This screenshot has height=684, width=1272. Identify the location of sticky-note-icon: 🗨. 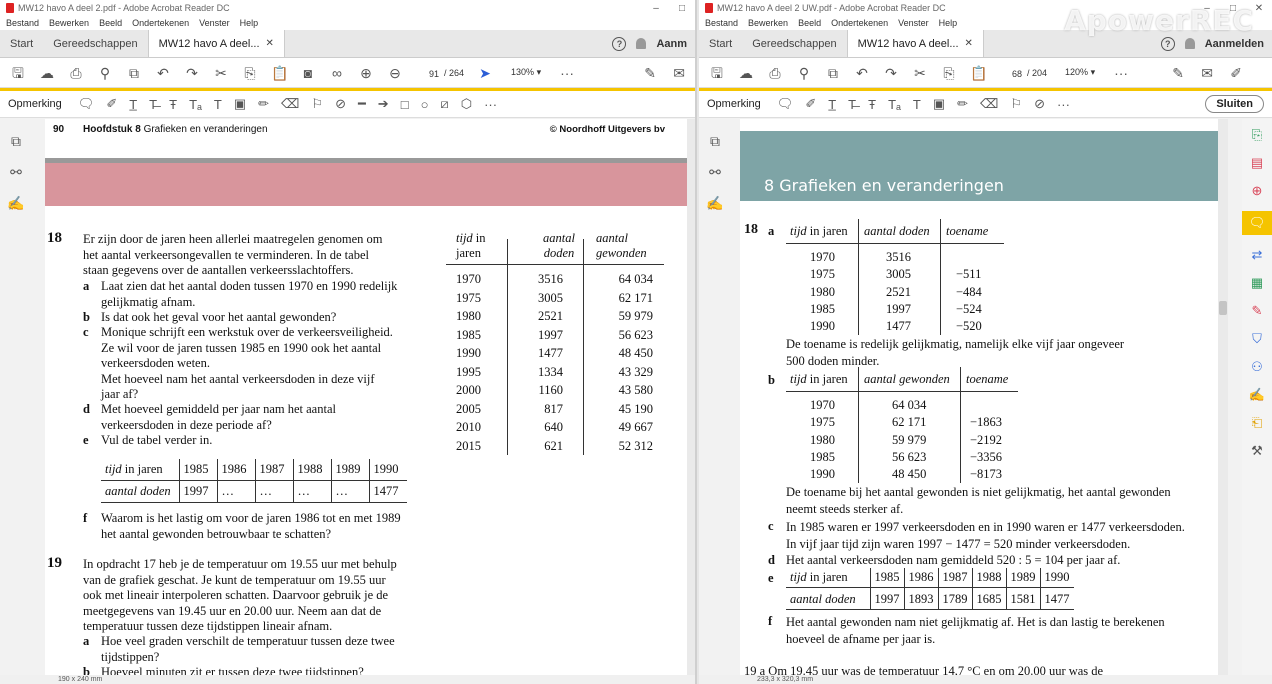
(785, 104).